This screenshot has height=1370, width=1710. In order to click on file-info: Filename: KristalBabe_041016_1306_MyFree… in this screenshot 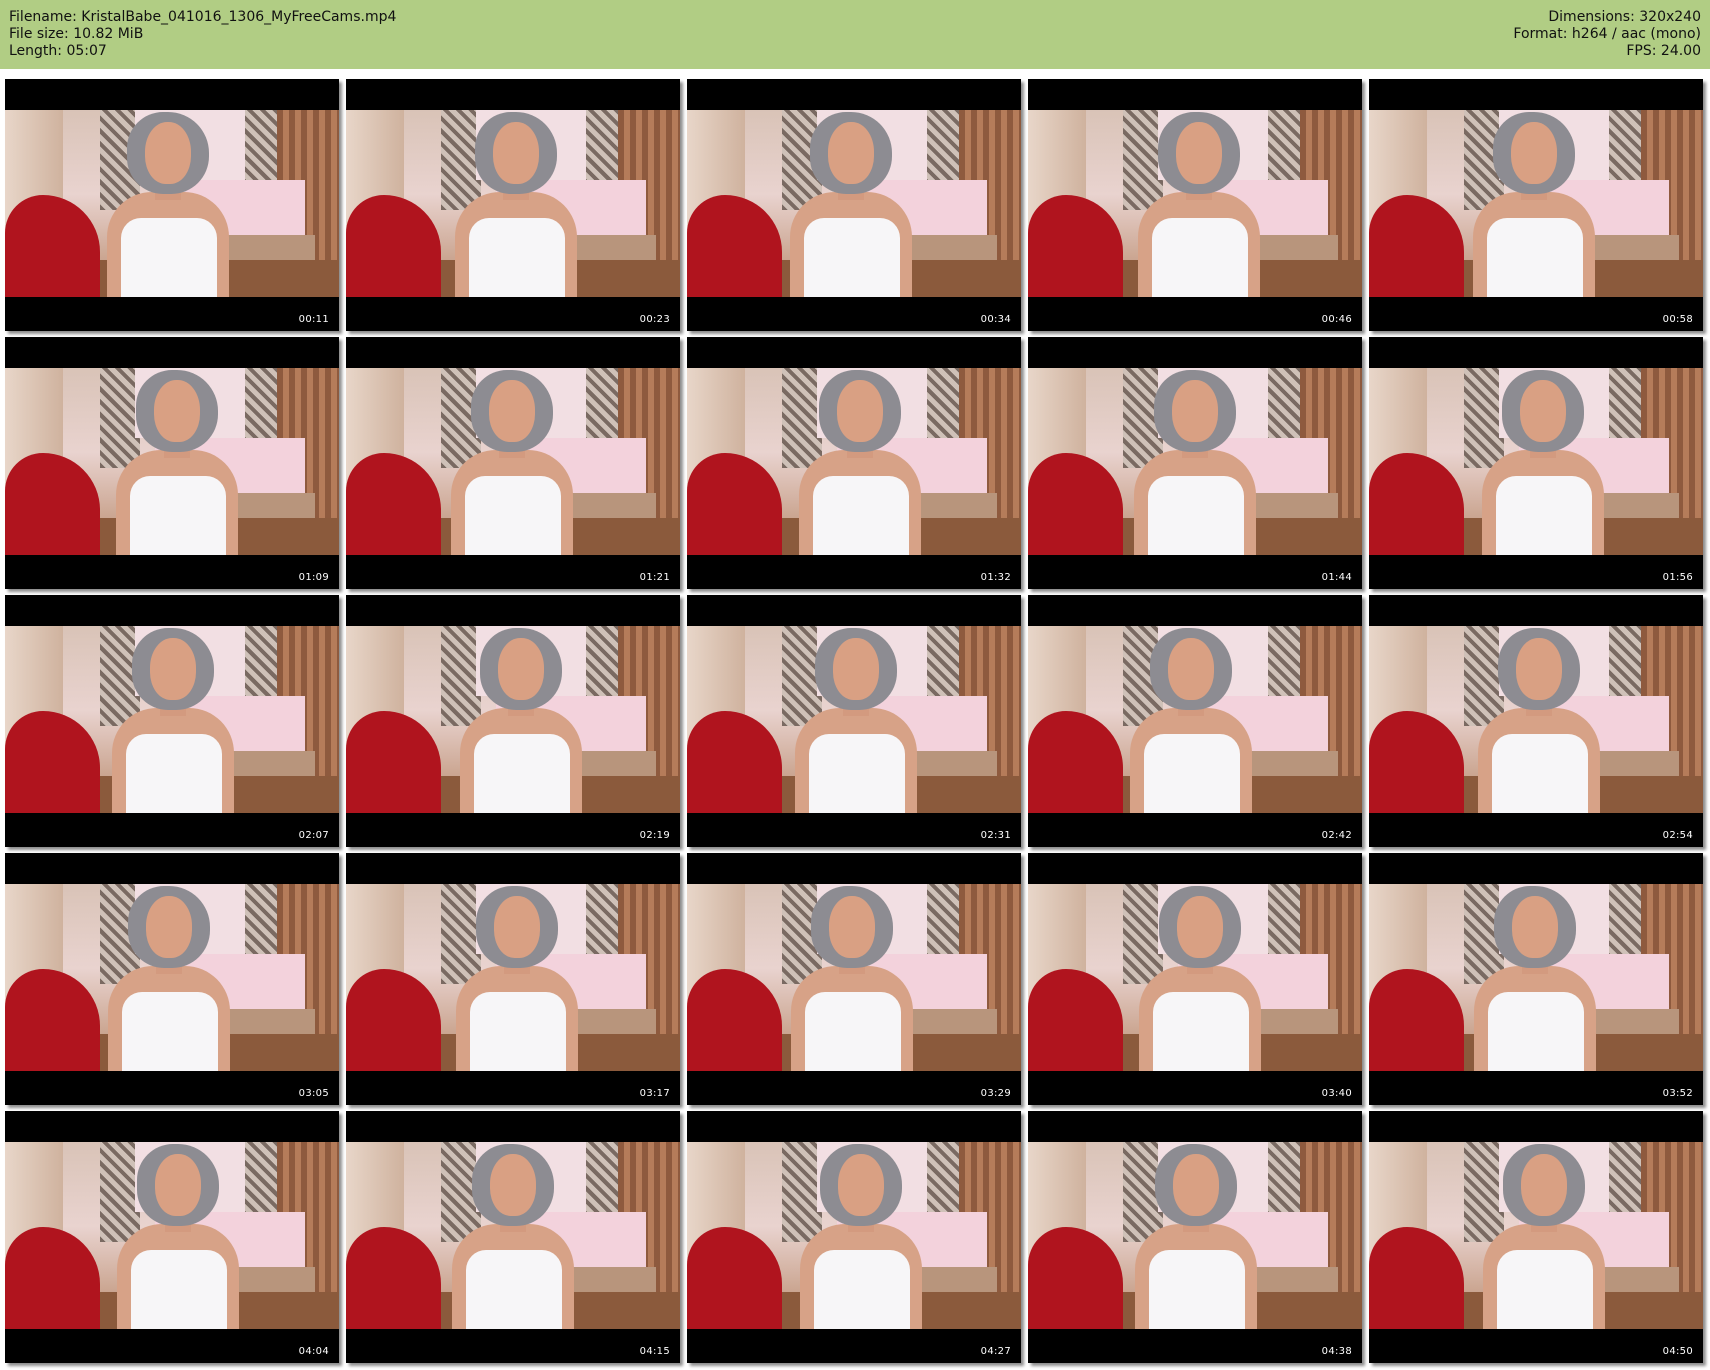, I will do `click(202, 34)`.